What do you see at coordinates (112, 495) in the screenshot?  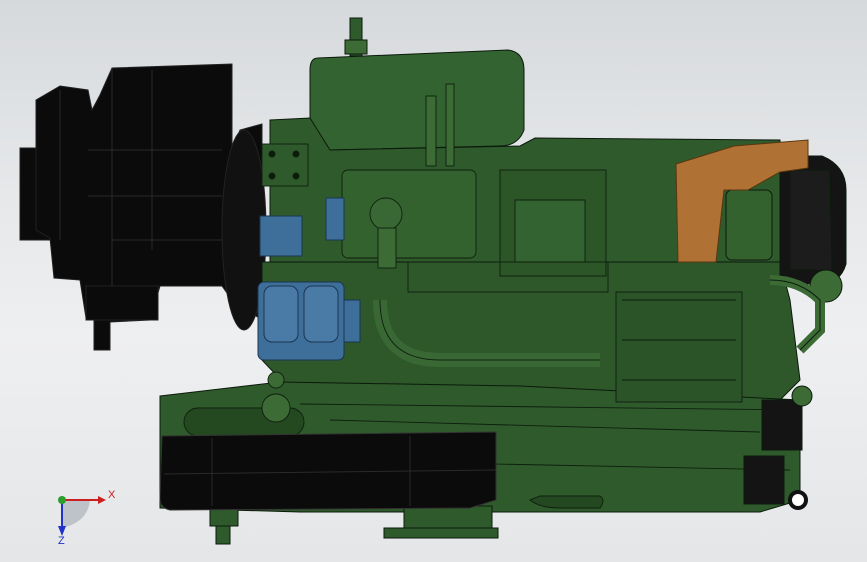 I see `x-axis-label: X` at bounding box center [112, 495].